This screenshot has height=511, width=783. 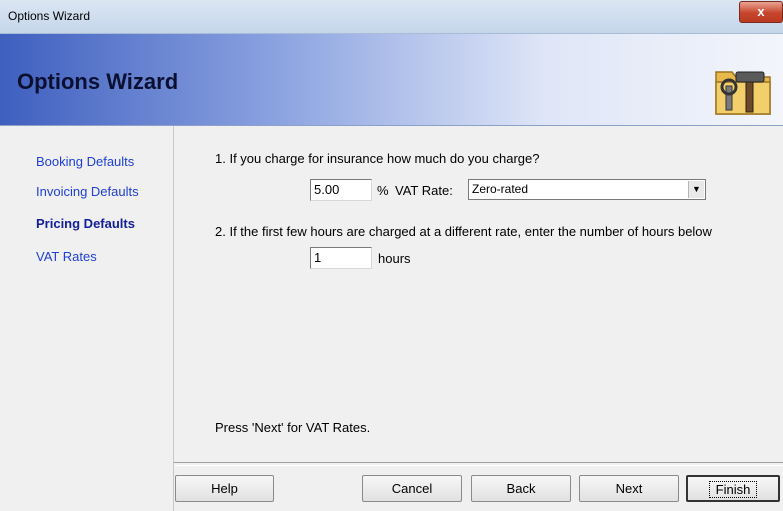 What do you see at coordinates (587, 189) in the screenshot?
I see `vat-rate-select: Zero-rated ▼` at bounding box center [587, 189].